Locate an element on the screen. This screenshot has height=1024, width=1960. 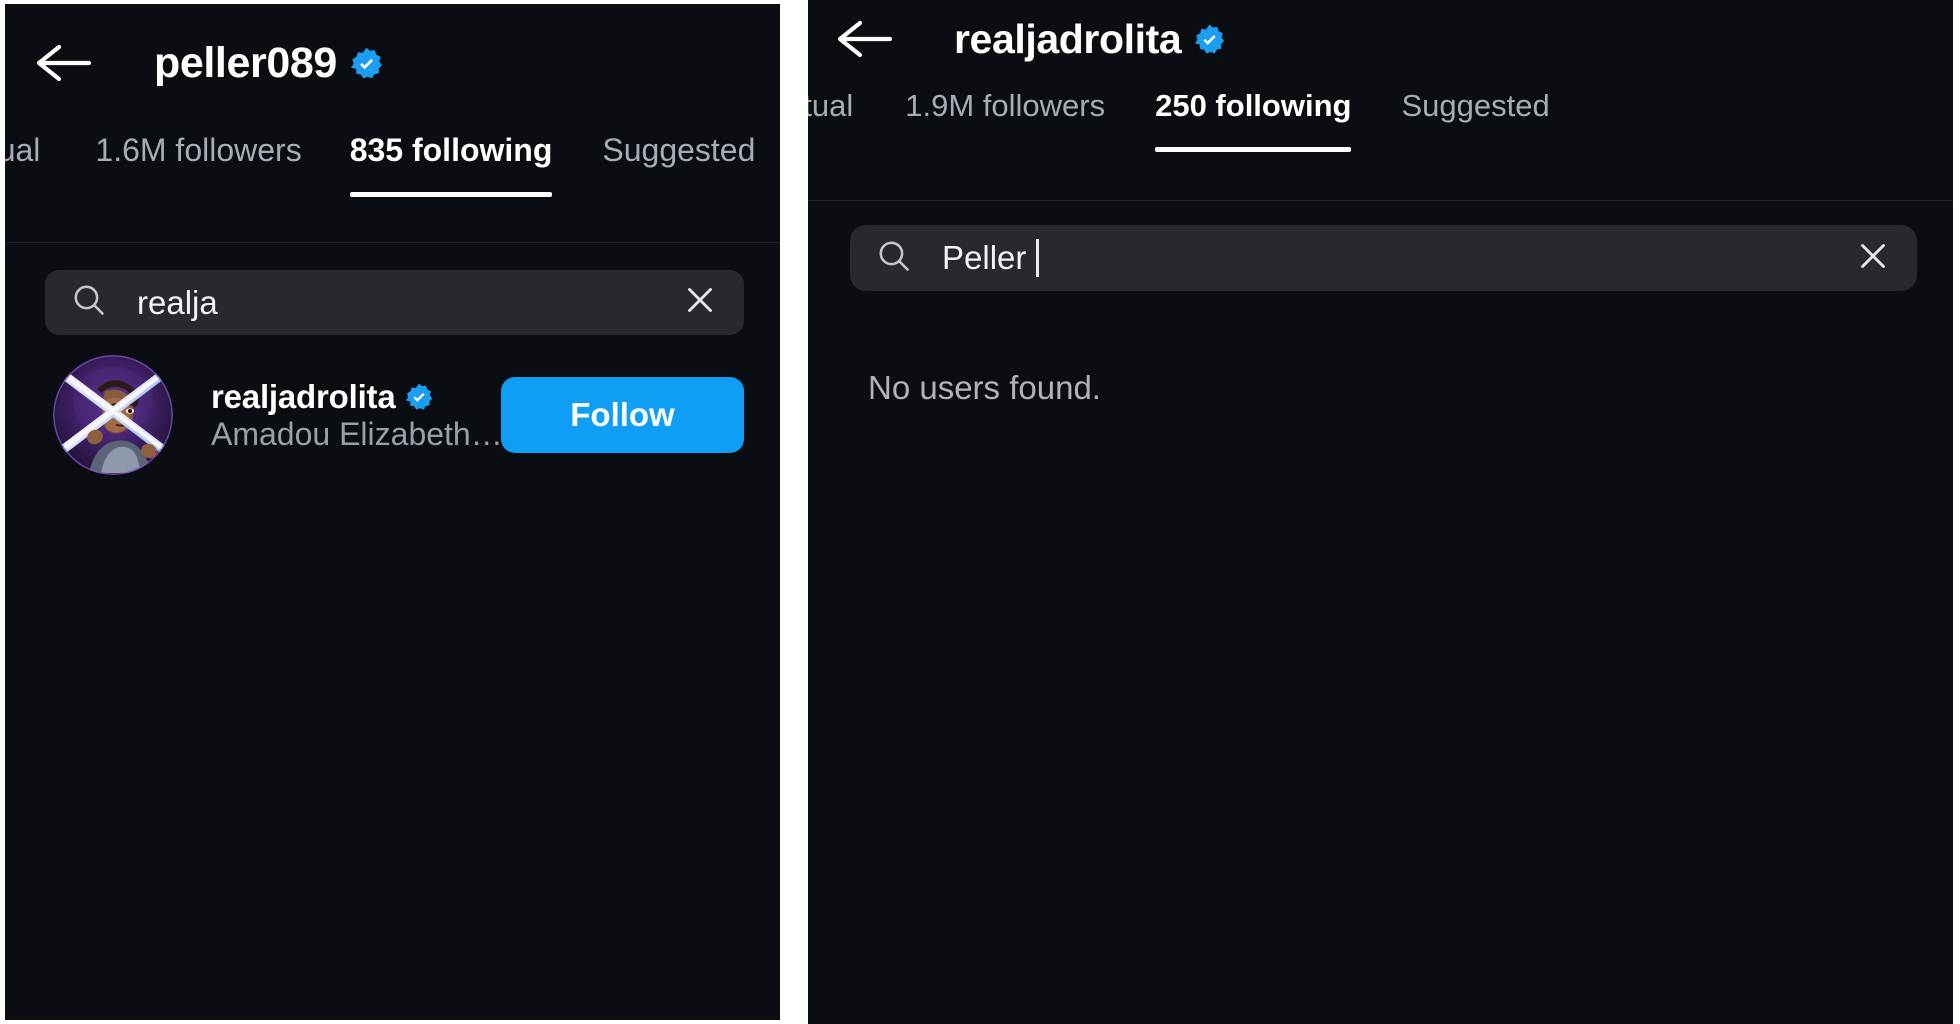
right-page-title: realjadrolita is located at coordinates (1089, 39).